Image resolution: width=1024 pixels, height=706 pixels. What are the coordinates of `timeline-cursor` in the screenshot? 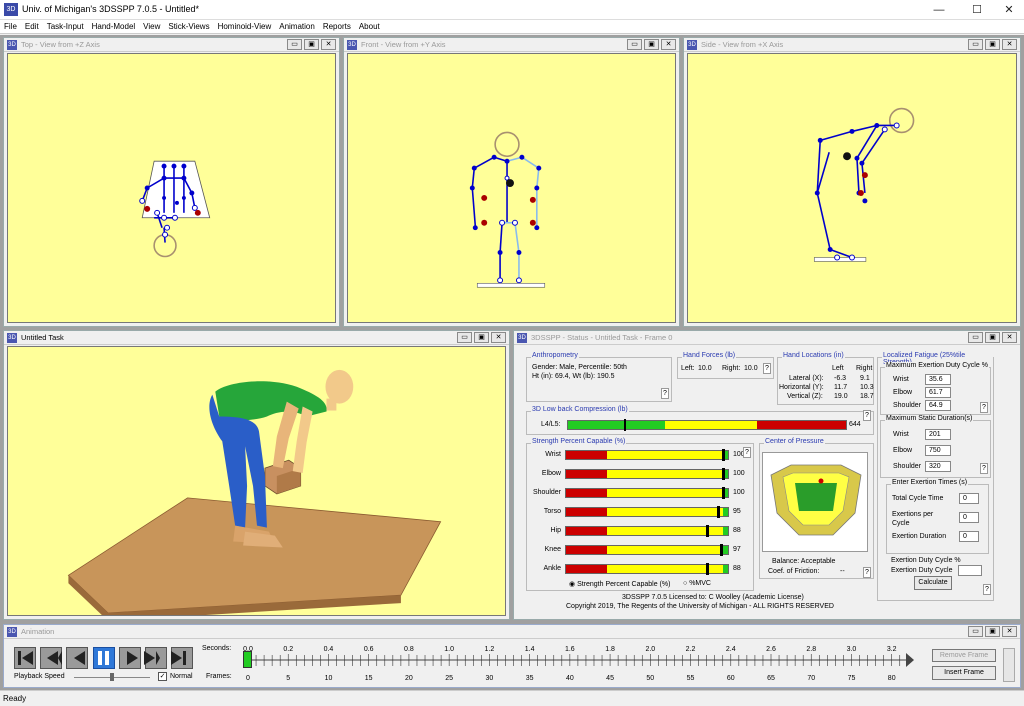 It's located at (247, 659).